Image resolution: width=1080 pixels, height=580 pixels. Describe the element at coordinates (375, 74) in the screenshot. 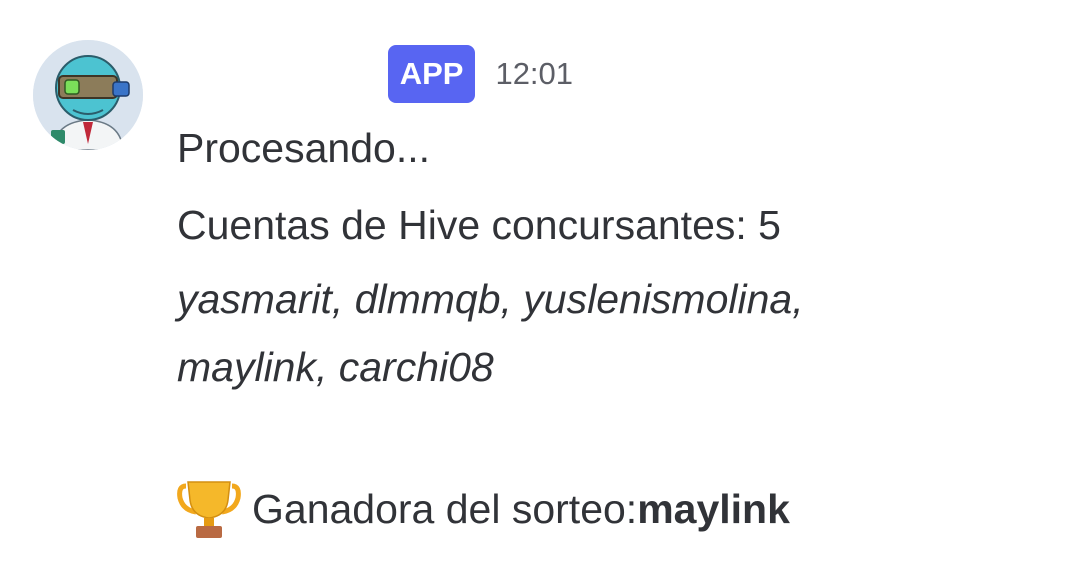

I see `message-header: HispaBOT APP 12:01` at that location.